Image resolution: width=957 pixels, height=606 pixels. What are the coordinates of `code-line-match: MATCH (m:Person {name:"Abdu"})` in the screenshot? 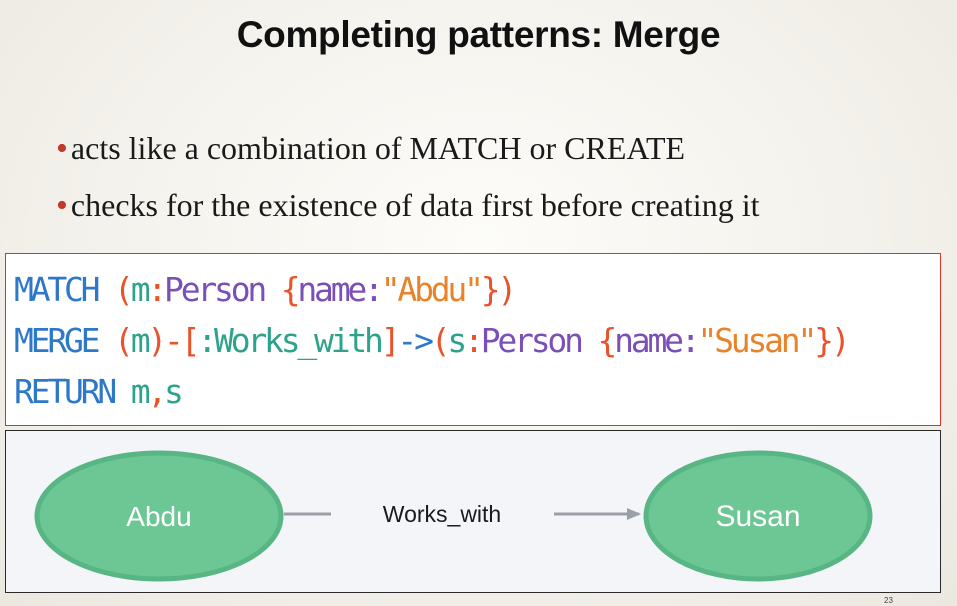 It's located at (477, 289).